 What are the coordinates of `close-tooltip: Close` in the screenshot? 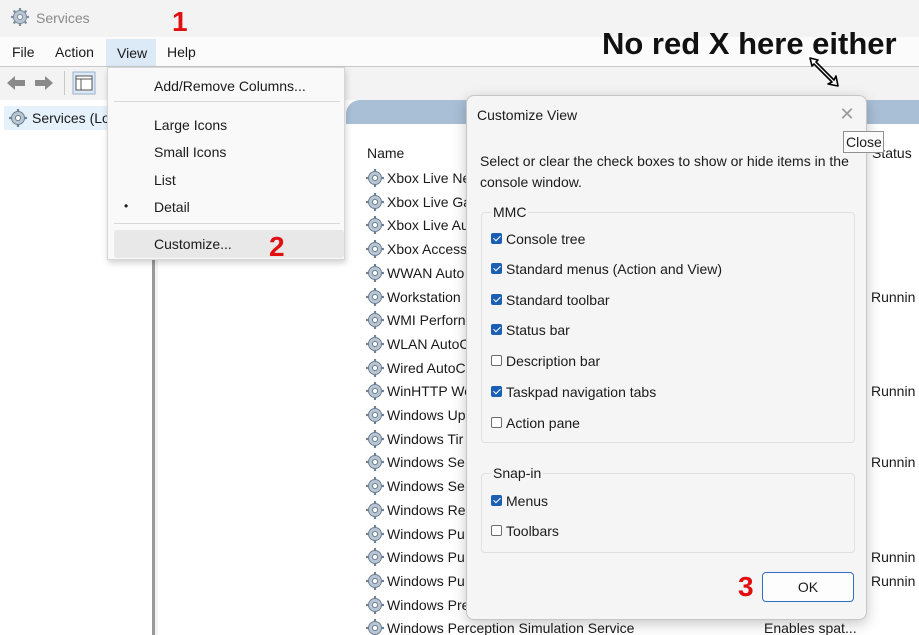 It's located at (863, 142).